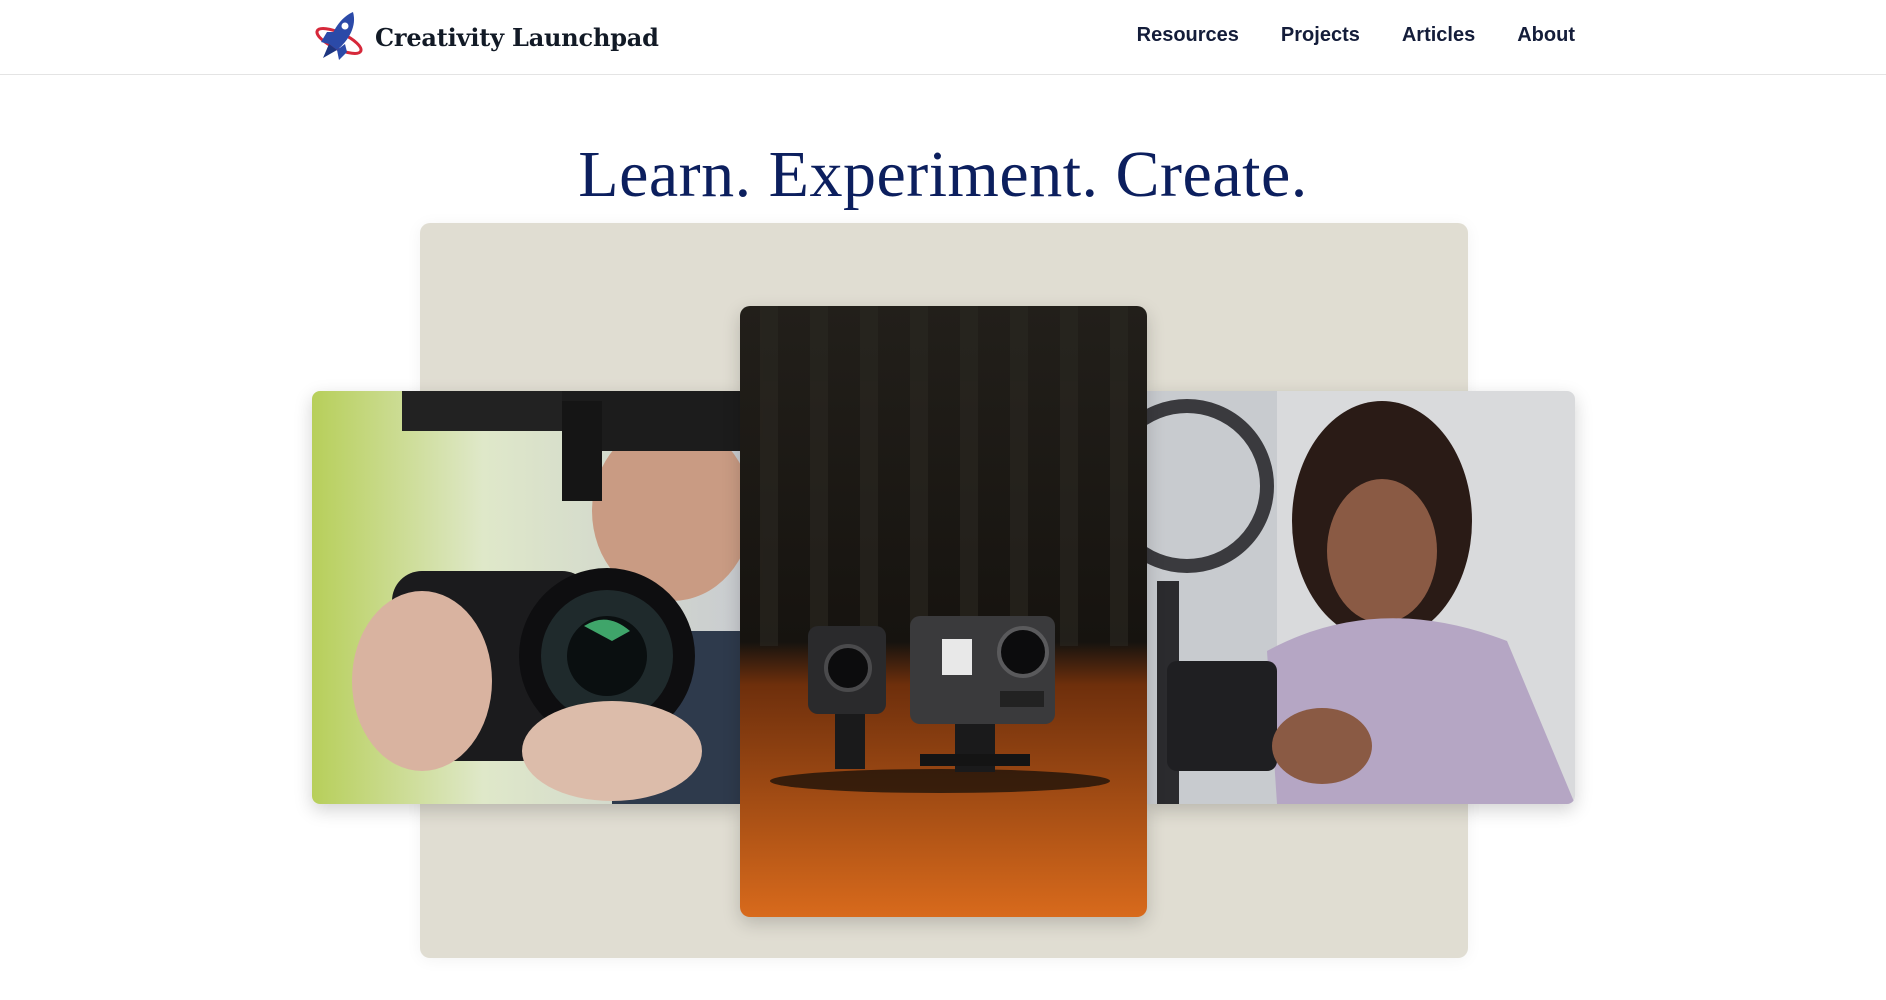  What do you see at coordinates (1320, 35) in the screenshot?
I see `nav-link-projects: Projects` at bounding box center [1320, 35].